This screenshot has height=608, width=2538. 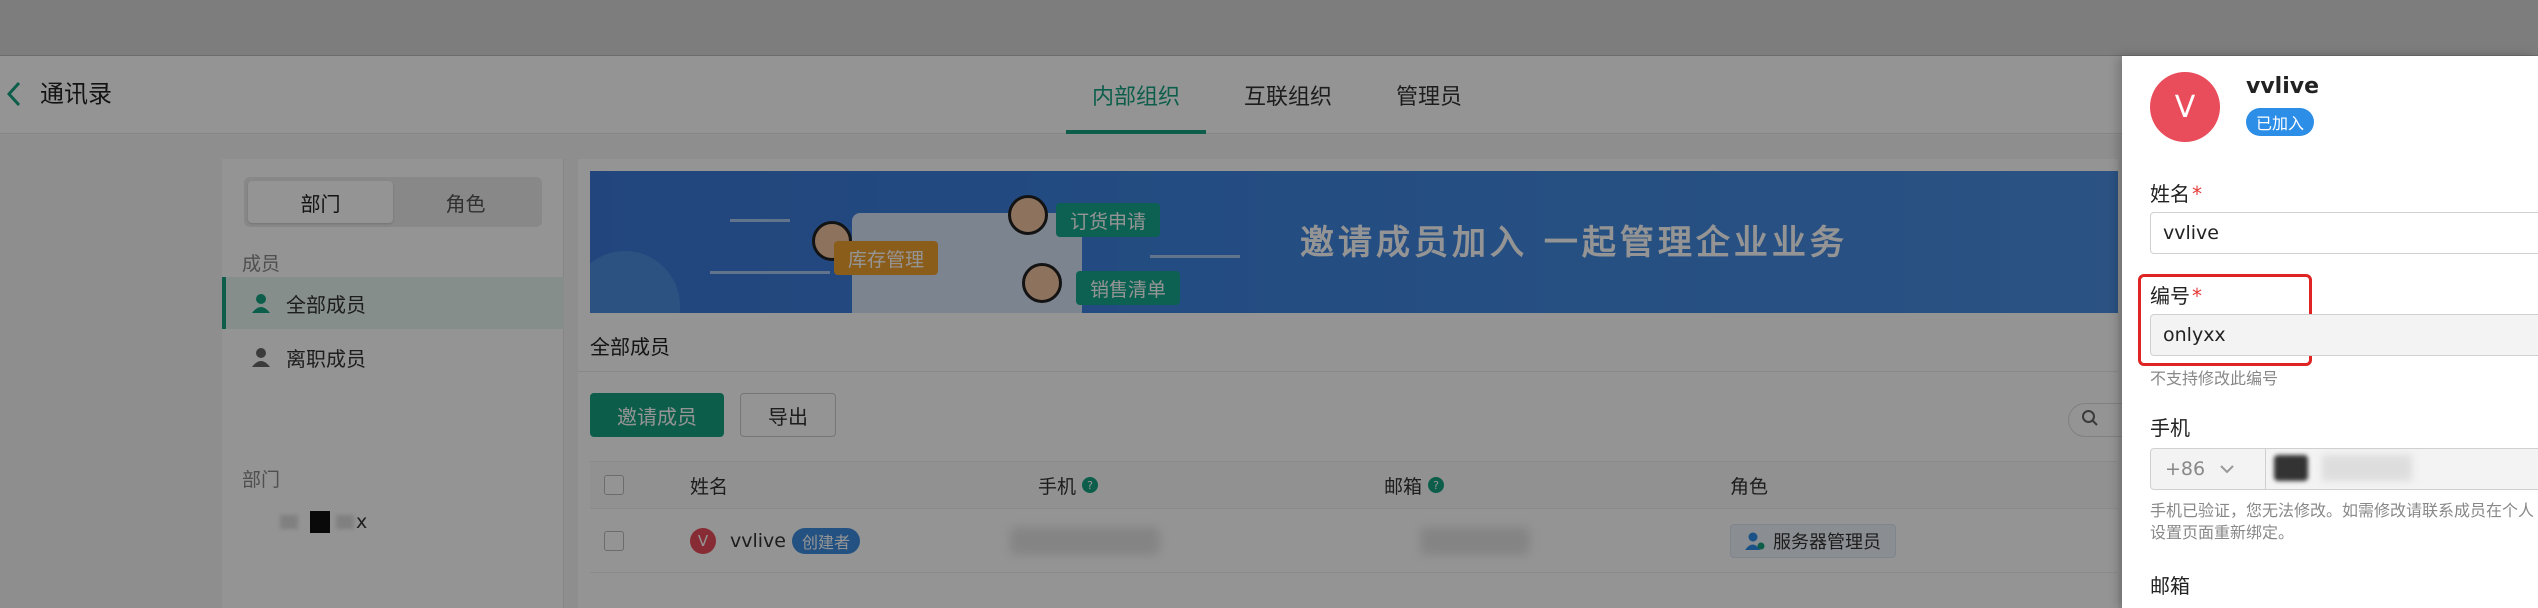 I want to click on name-field: vvlive, so click(x=2344, y=233).